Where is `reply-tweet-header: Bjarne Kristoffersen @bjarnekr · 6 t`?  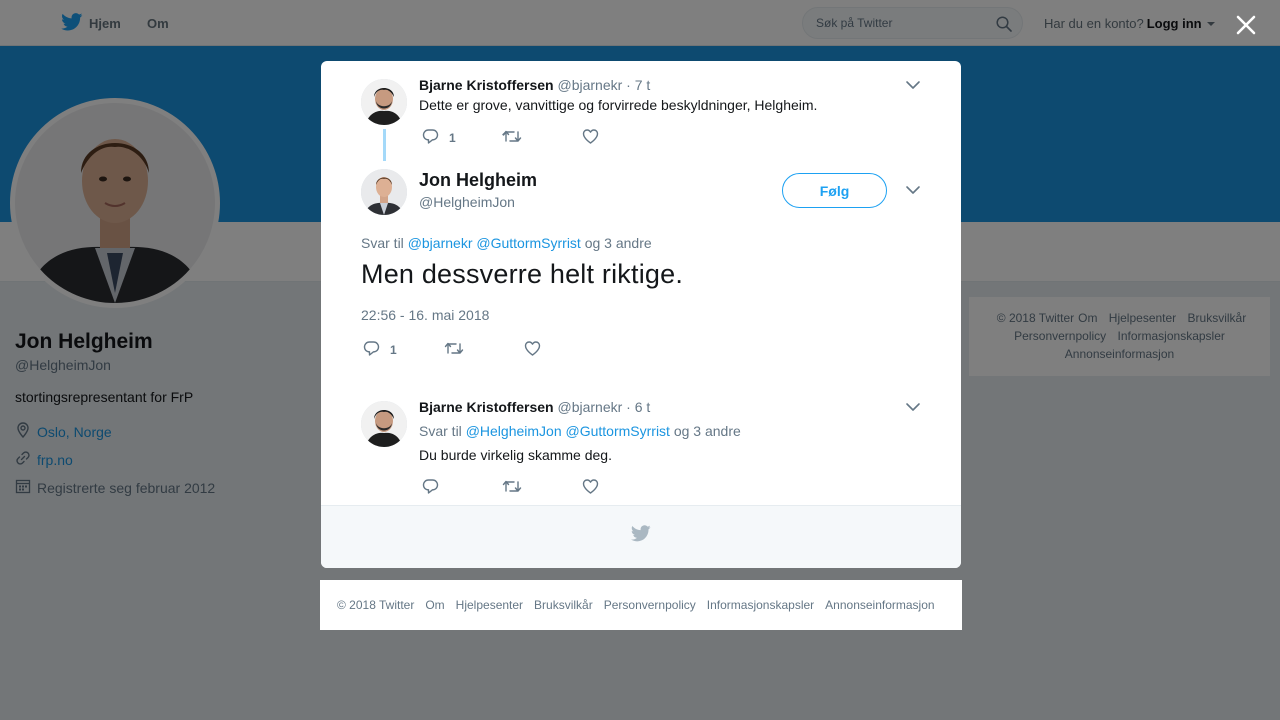
reply-tweet-header: Bjarne Kristoffersen @bjarnekr · 6 t is located at coordinates (534, 407).